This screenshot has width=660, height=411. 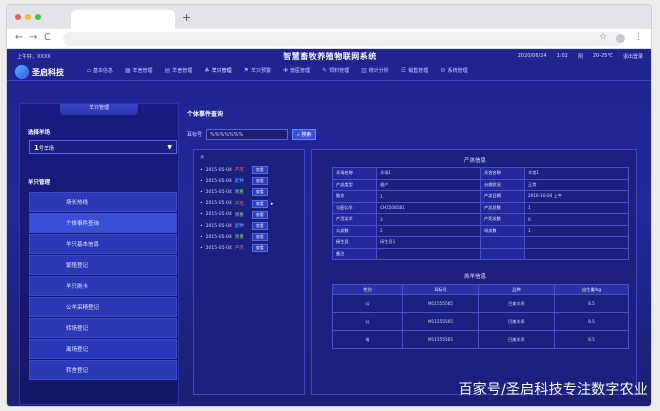 What do you see at coordinates (38, 17) in the screenshot?
I see `maximize-window-dot` at bounding box center [38, 17].